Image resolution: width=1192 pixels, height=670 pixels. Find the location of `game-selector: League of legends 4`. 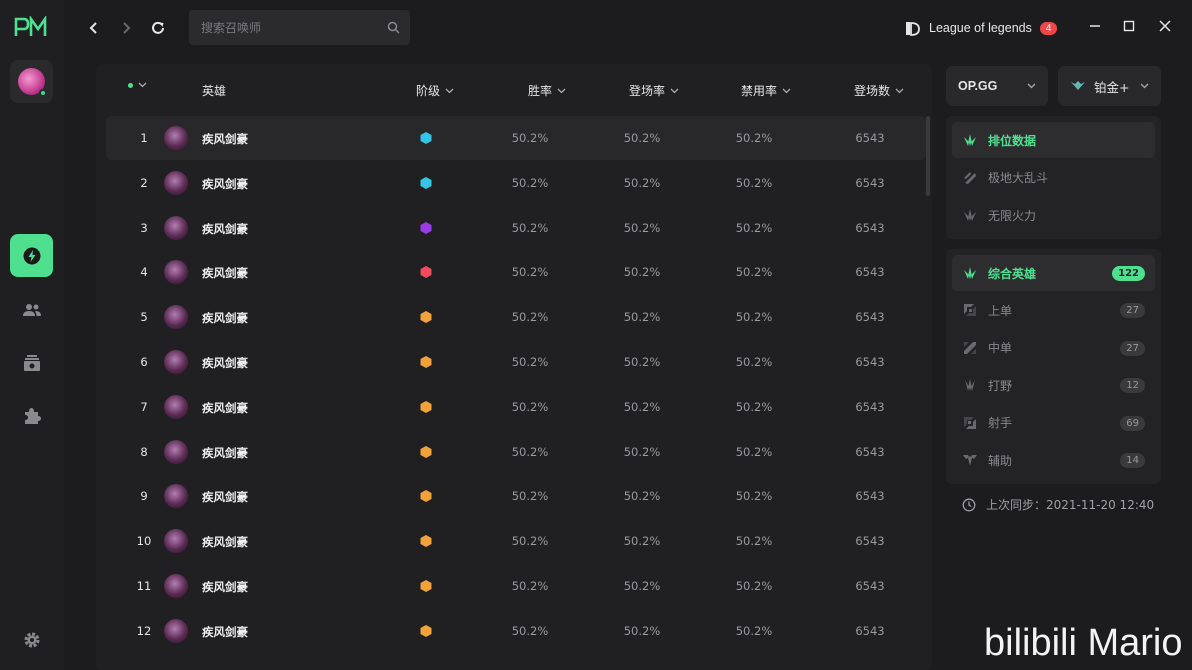

game-selector: League of legends 4 is located at coordinates (981, 28).